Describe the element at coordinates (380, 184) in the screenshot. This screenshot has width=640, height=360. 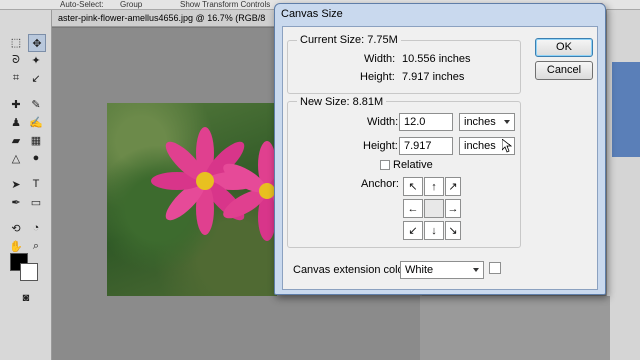
I see `anchor-label: Anchor:` at that location.